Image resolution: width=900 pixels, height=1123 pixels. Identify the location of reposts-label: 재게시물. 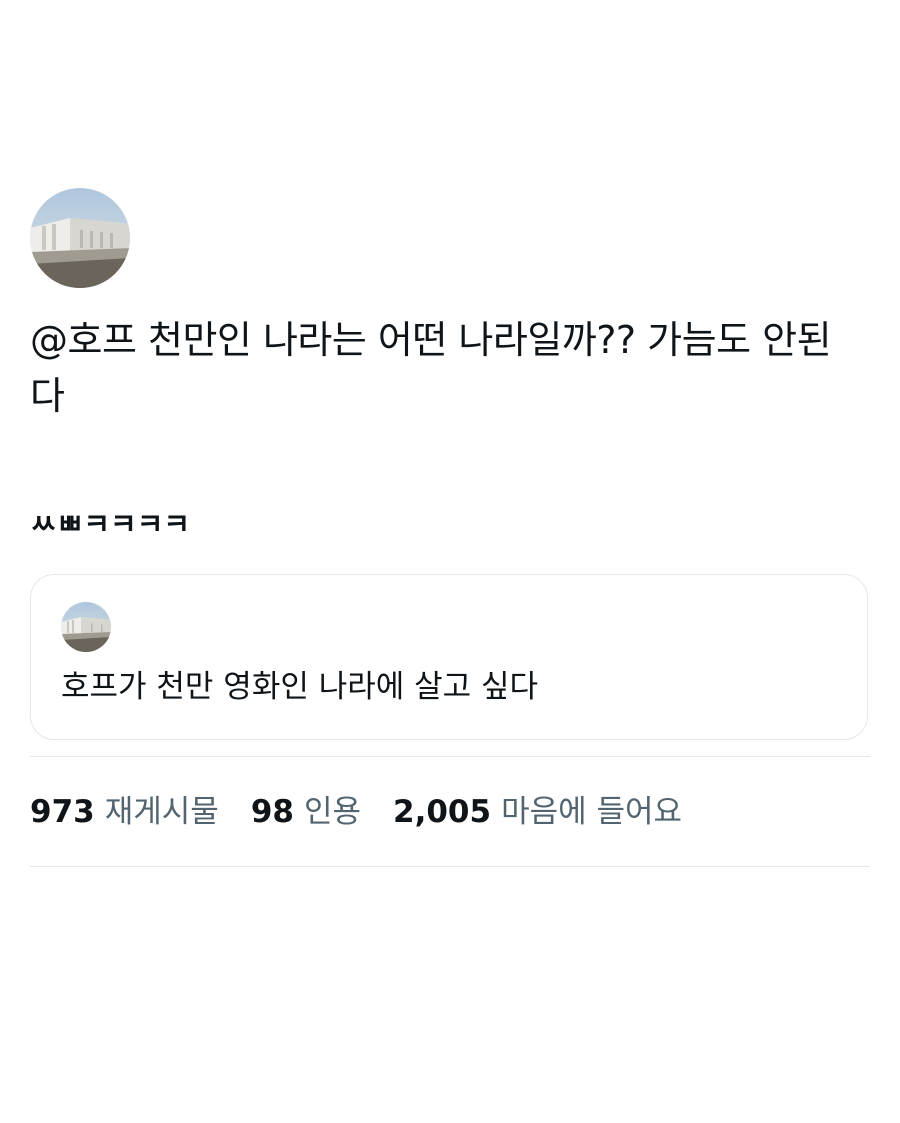
(161, 812).